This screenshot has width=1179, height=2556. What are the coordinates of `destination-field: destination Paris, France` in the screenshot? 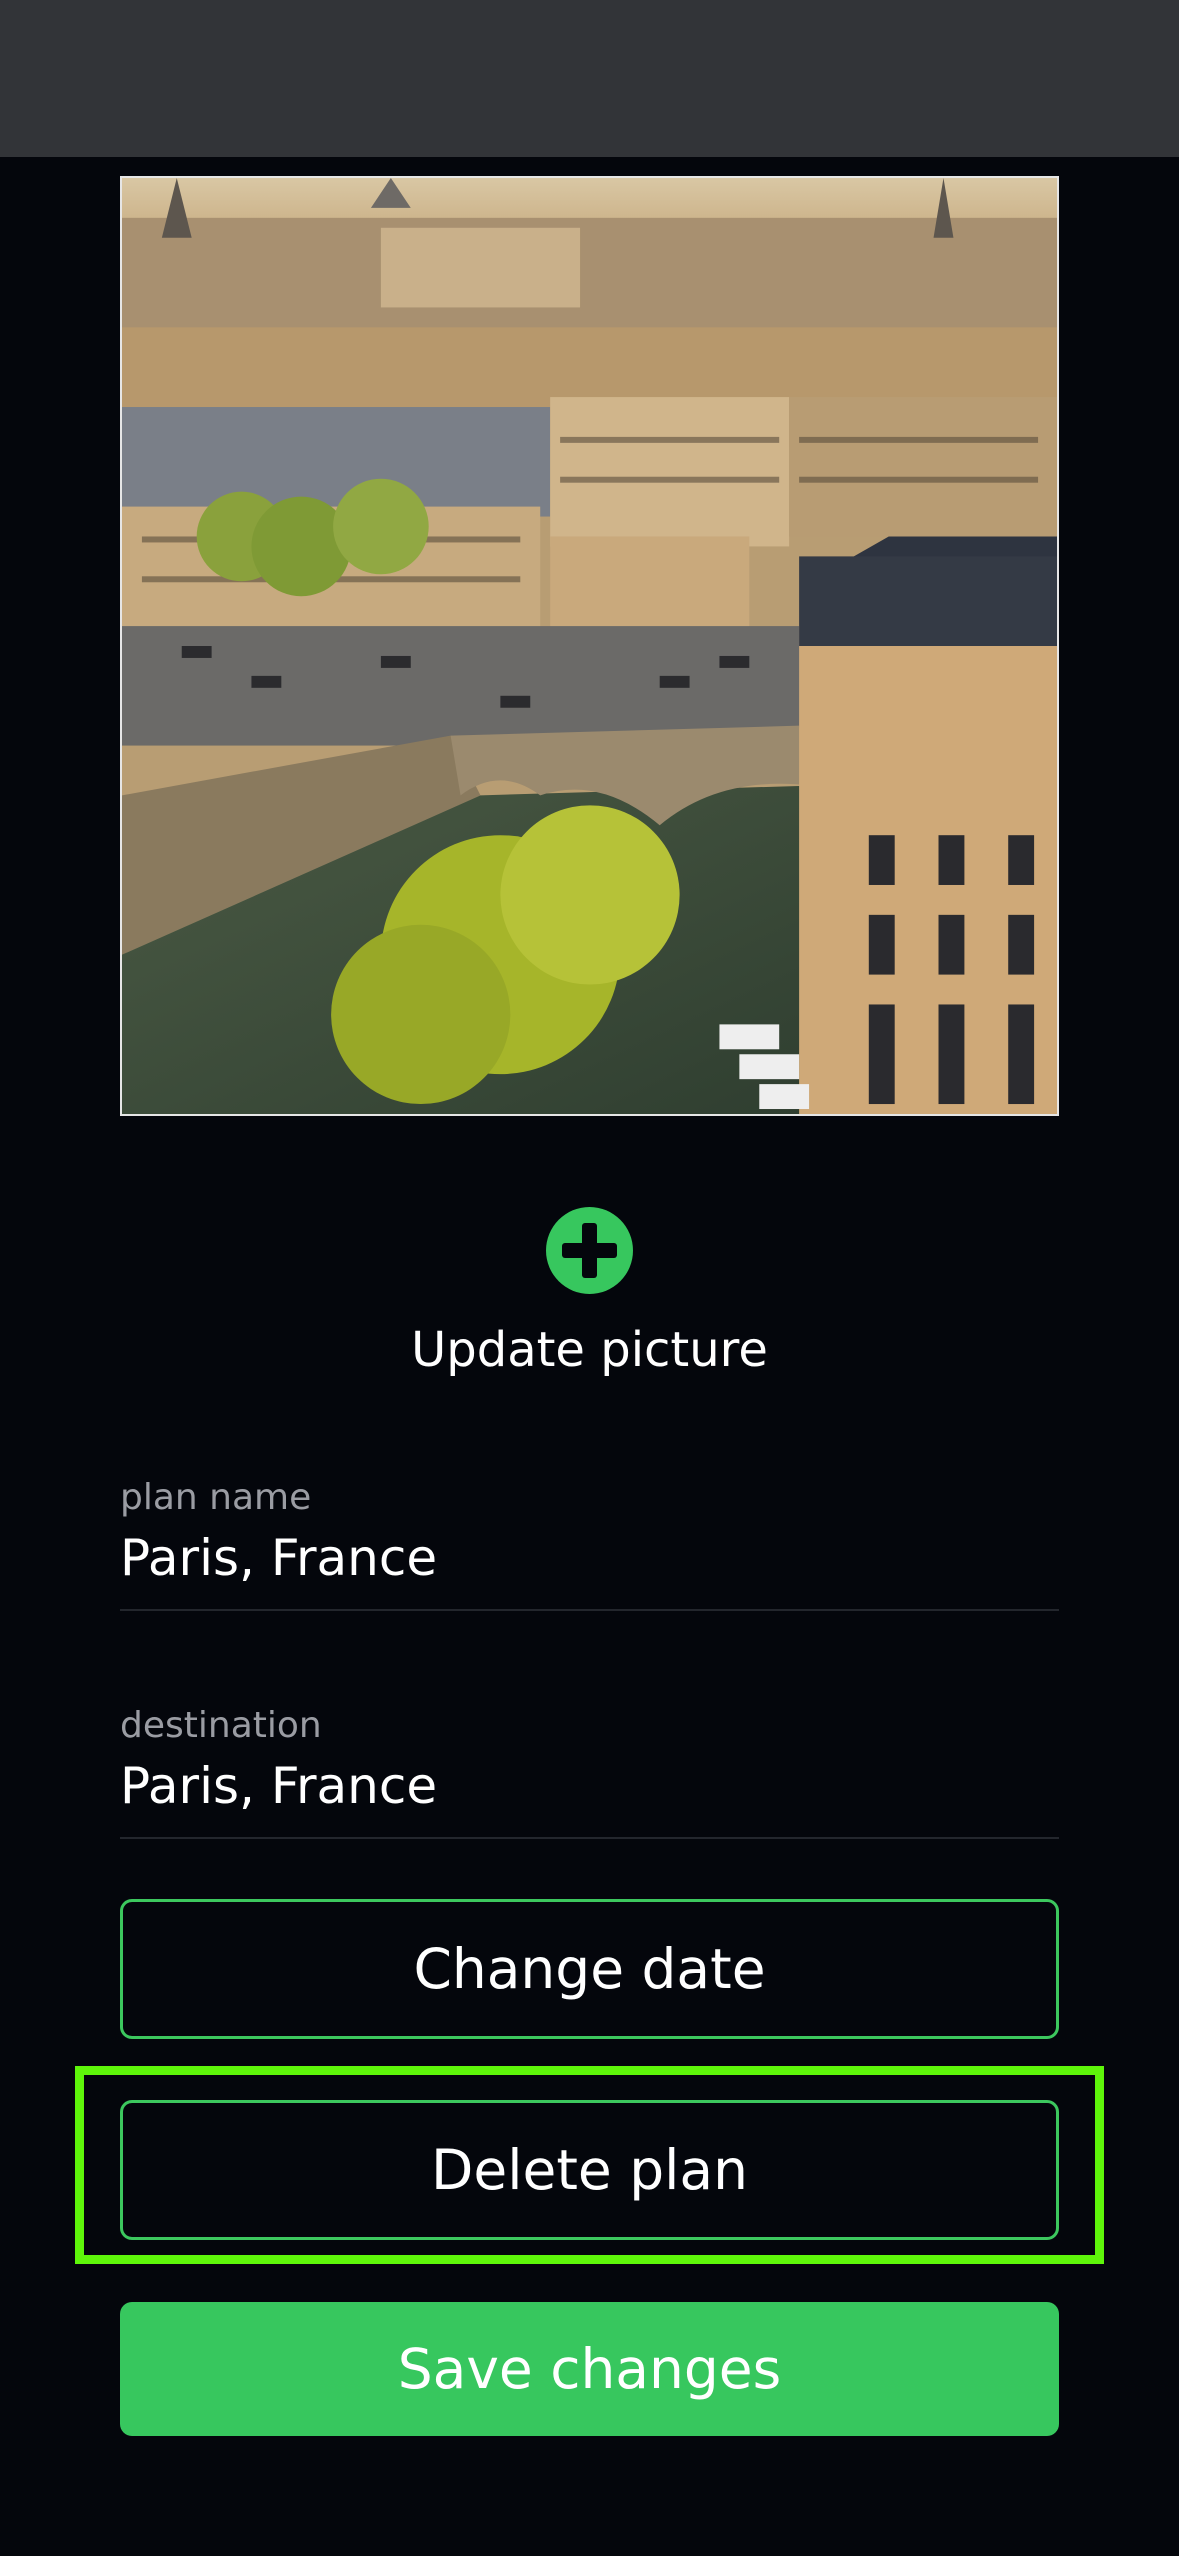 It's located at (589, 1771).